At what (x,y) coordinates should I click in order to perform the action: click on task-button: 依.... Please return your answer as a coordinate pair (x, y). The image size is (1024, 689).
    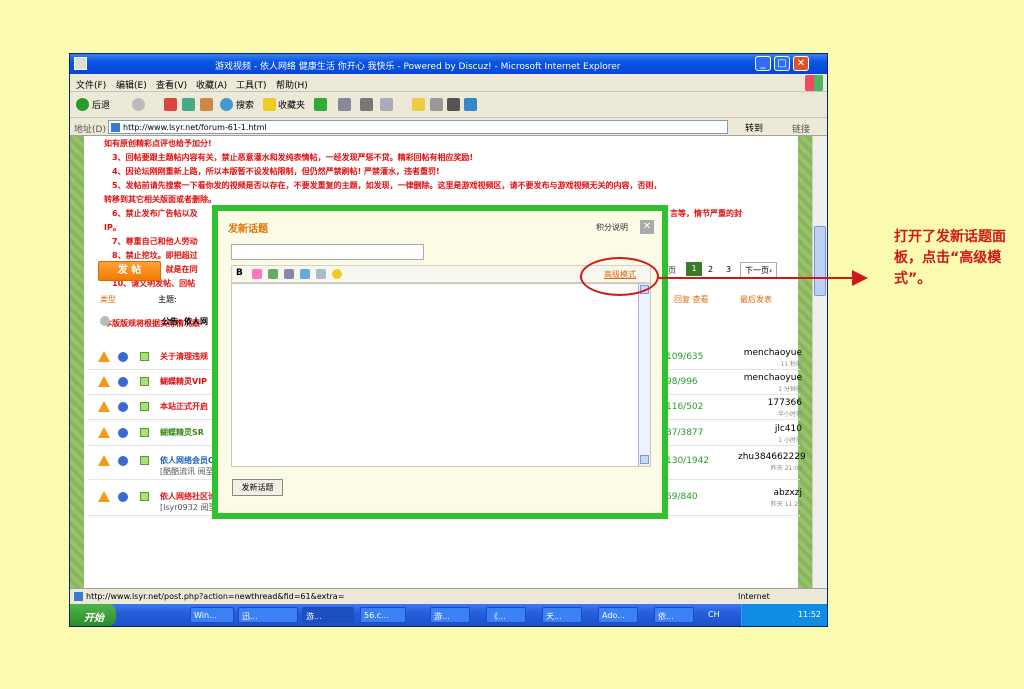
    Looking at the image, I should click on (674, 615).